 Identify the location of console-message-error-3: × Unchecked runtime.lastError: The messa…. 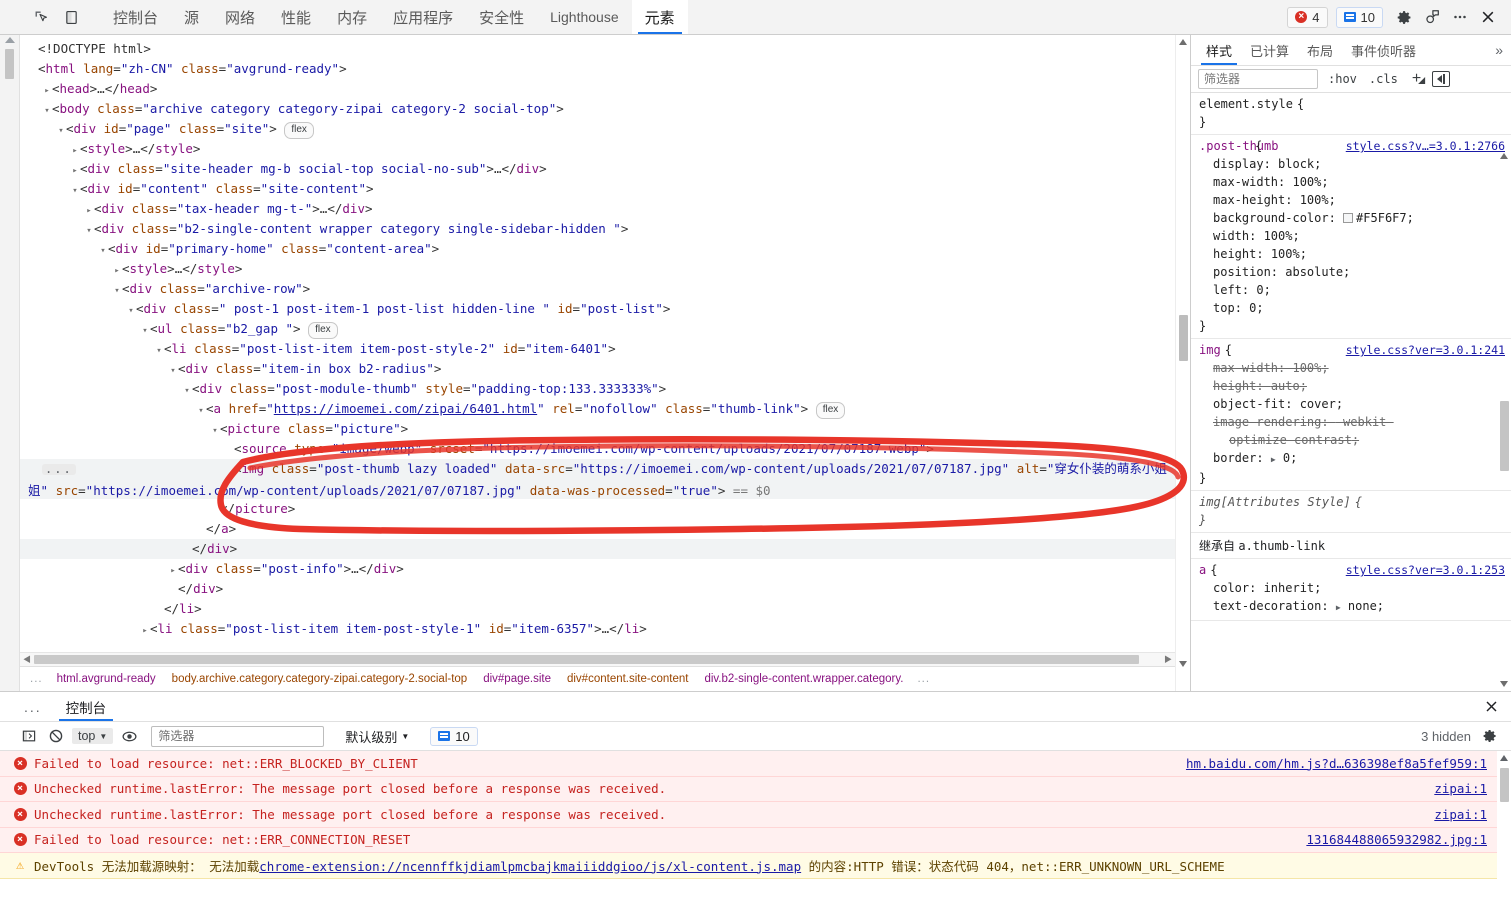
(755, 815).